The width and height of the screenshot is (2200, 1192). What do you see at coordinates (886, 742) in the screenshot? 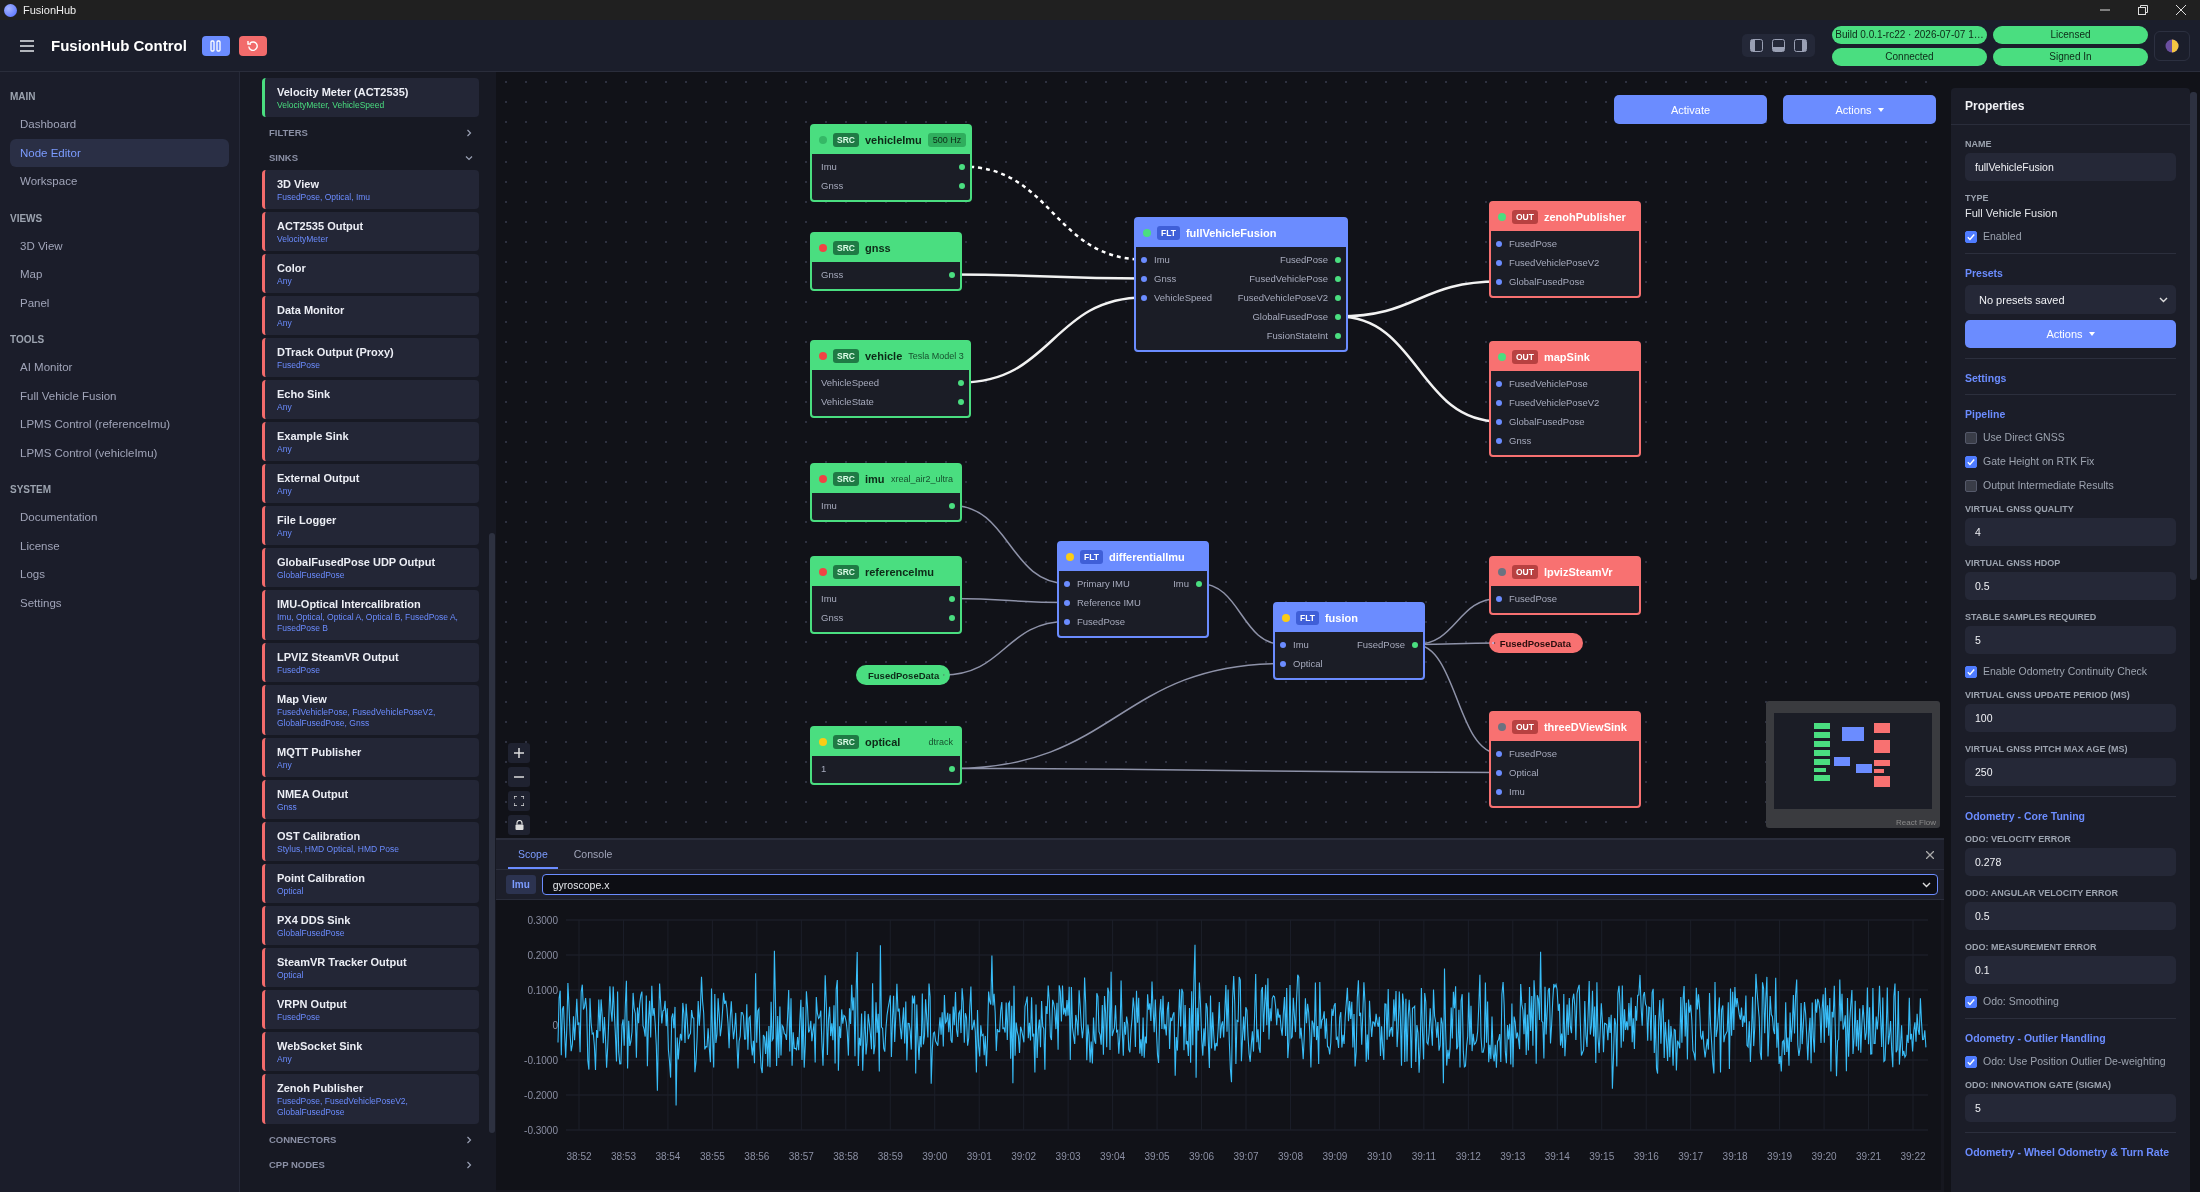
I see `node-header: SRC optical dtrack` at bounding box center [886, 742].